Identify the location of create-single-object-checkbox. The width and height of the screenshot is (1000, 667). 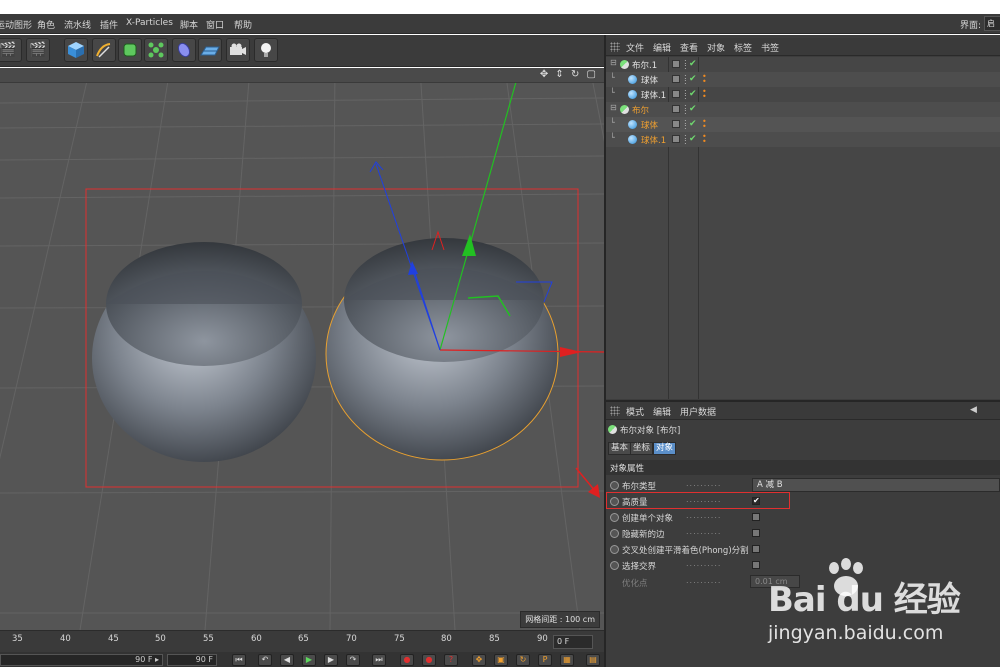
(756, 517).